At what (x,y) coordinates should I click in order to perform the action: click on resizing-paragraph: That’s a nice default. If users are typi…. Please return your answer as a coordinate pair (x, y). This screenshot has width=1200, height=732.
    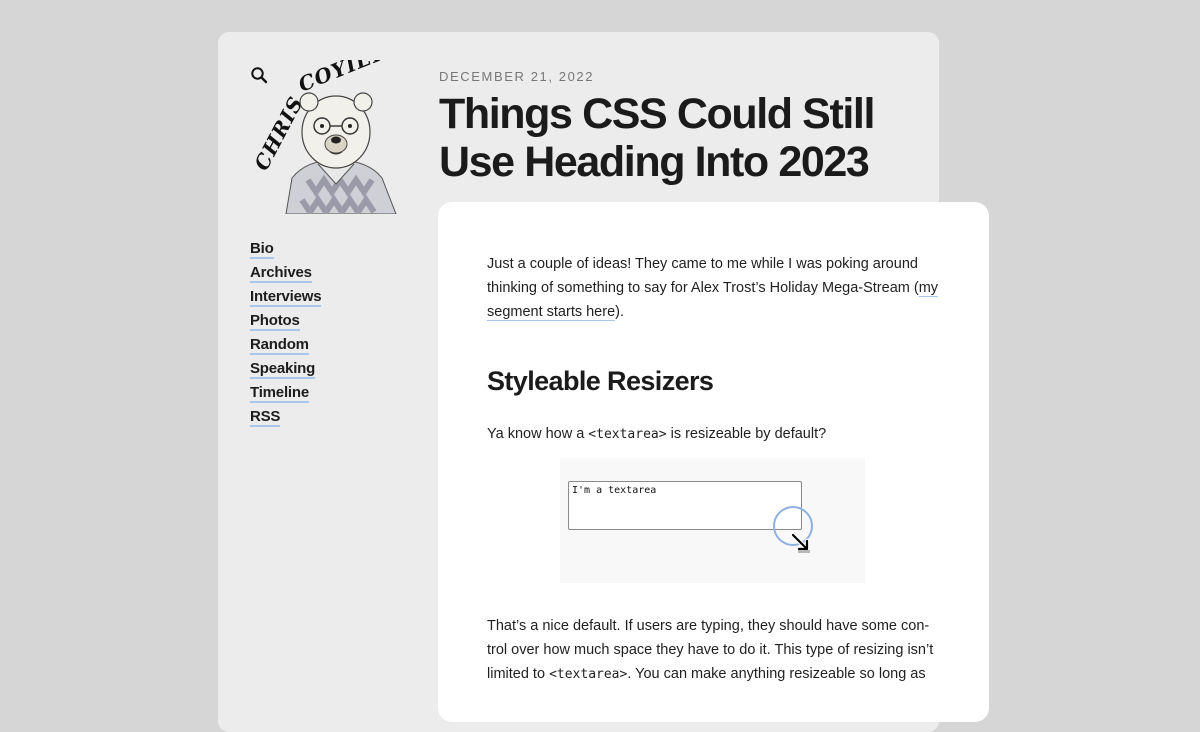
    Looking at the image, I should click on (714, 650).